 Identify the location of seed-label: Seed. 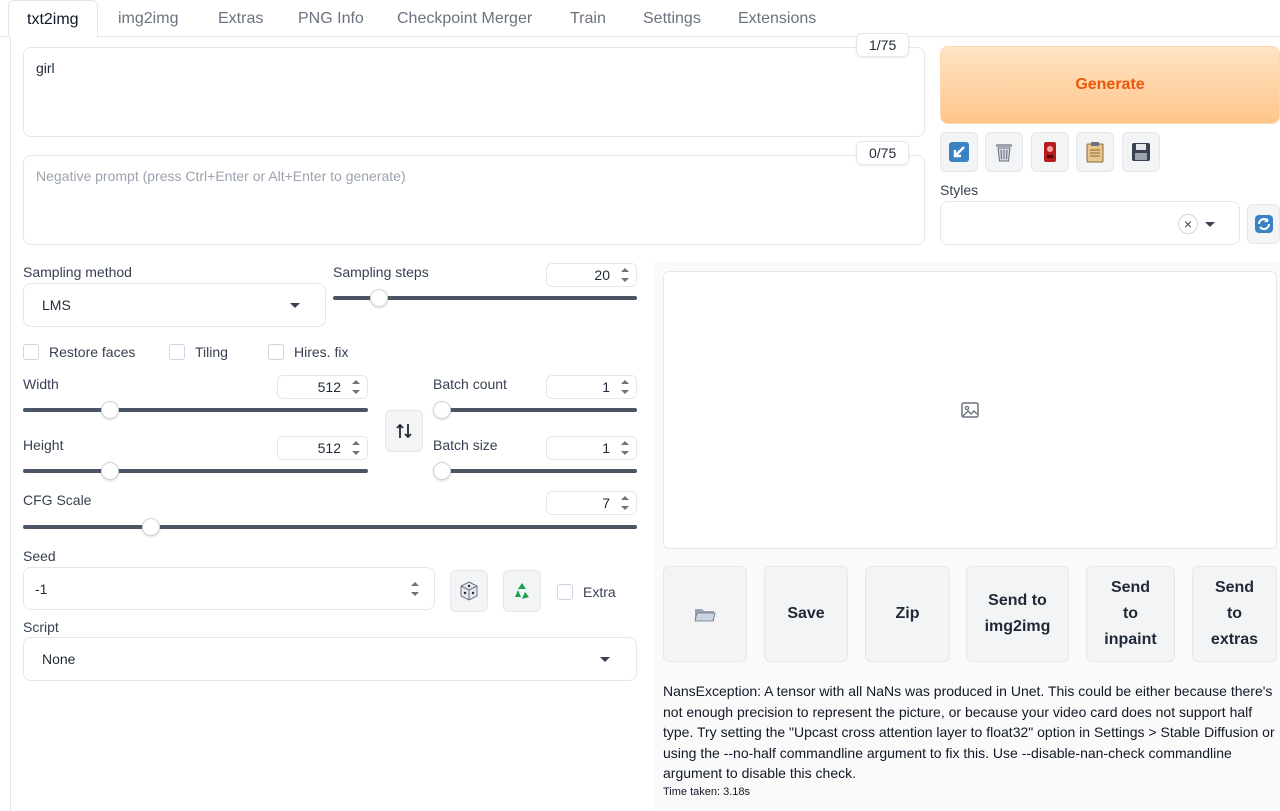
(39, 556).